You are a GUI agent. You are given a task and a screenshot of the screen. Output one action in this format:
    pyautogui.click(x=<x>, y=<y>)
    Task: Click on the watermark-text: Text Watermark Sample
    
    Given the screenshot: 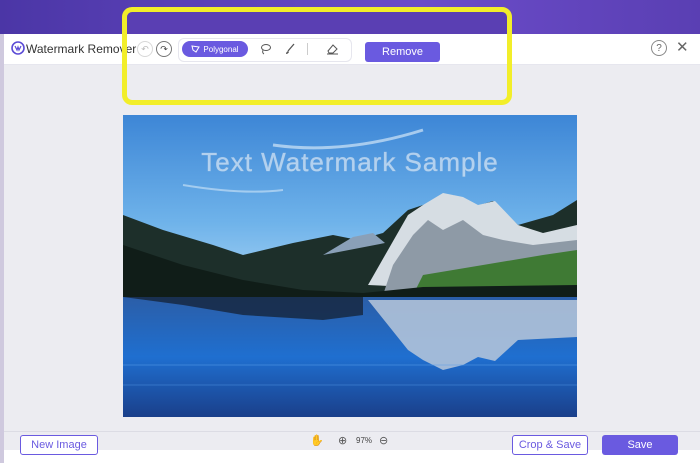 What is the action you would take?
    pyautogui.click(x=349, y=162)
    